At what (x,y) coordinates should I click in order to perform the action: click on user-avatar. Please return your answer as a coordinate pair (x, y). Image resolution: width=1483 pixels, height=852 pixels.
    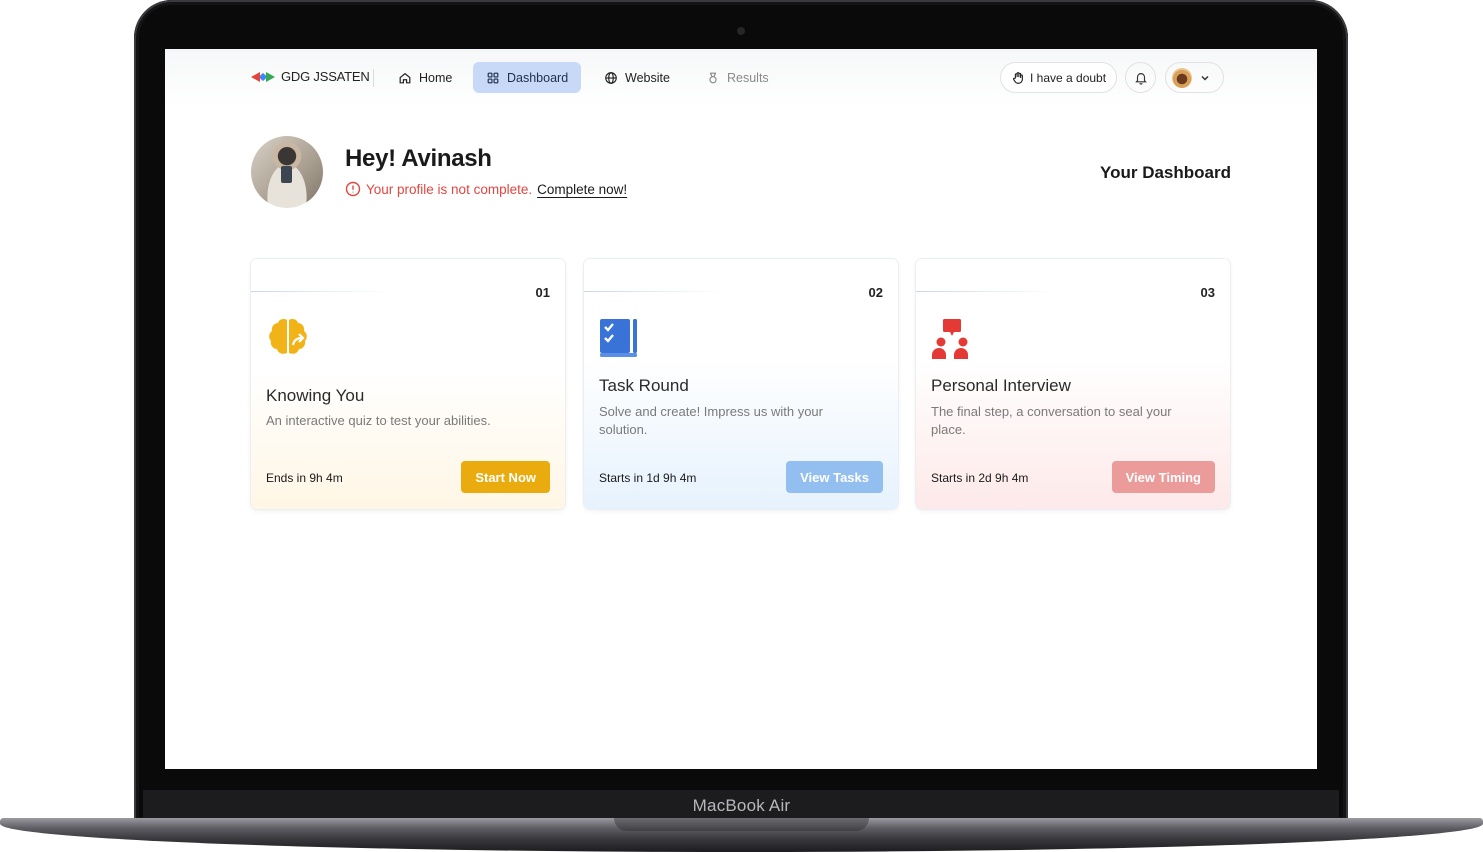
    Looking at the image, I should click on (287, 172).